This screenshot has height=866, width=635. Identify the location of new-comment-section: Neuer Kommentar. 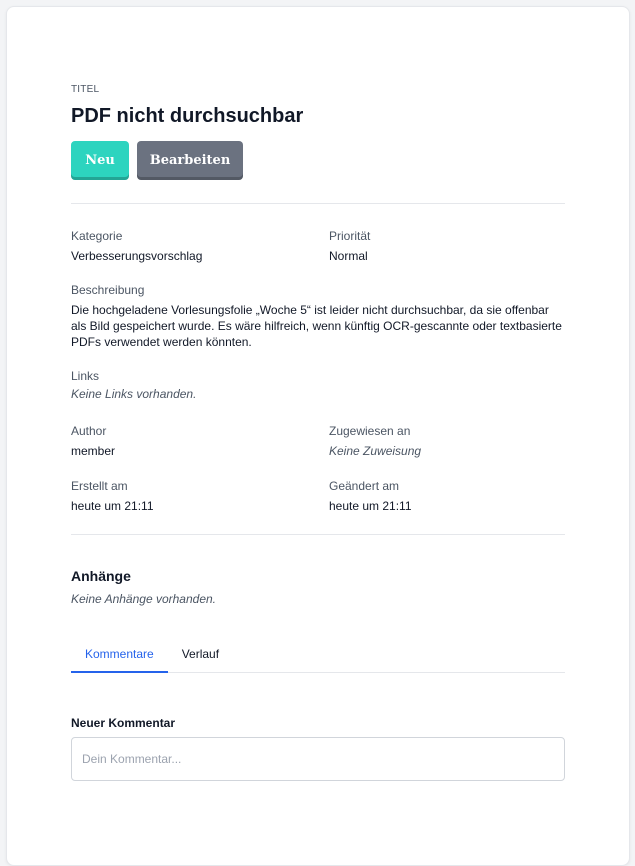
(318, 748).